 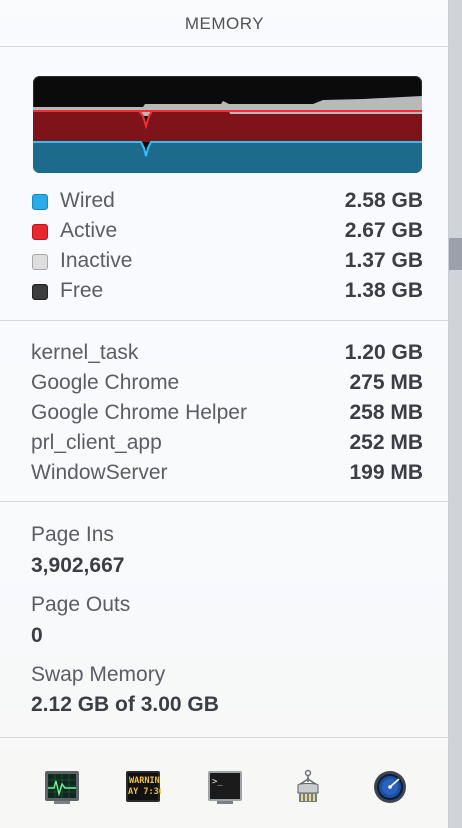 I want to click on legend-inactive: Inactive 1.37 GB, so click(x=224, y=261).